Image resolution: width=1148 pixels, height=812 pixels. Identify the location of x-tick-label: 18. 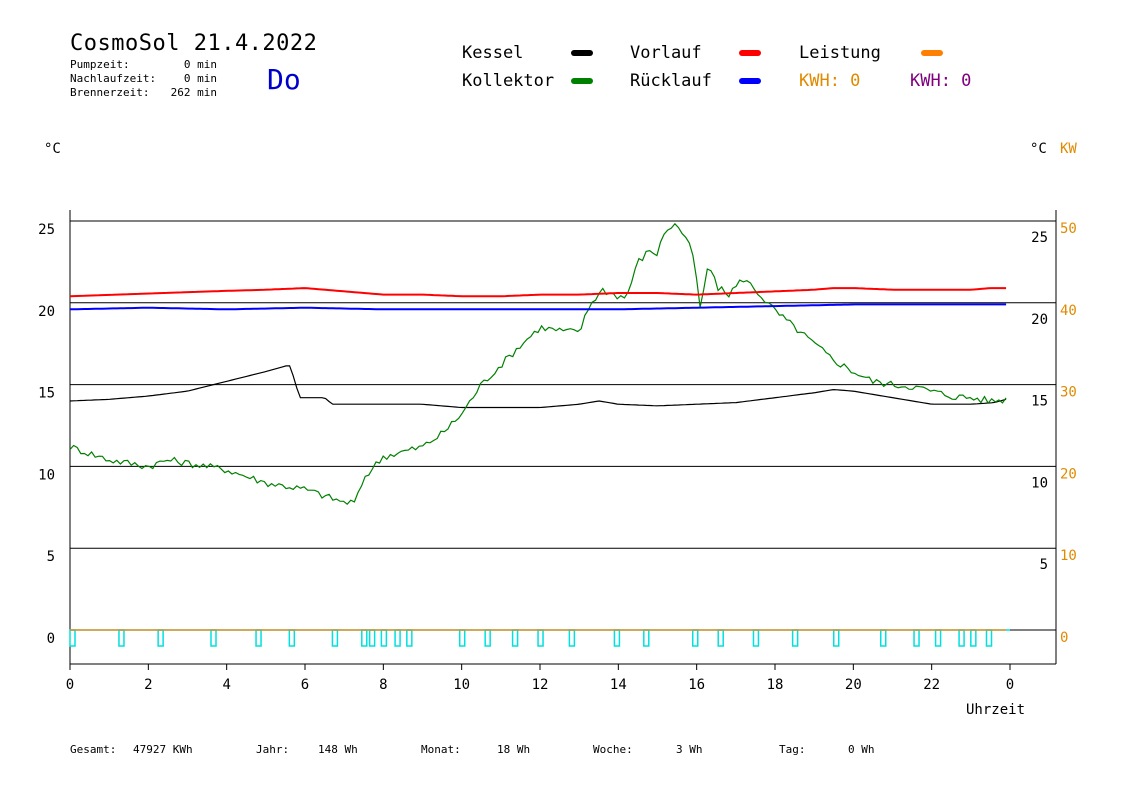
(775, 685).